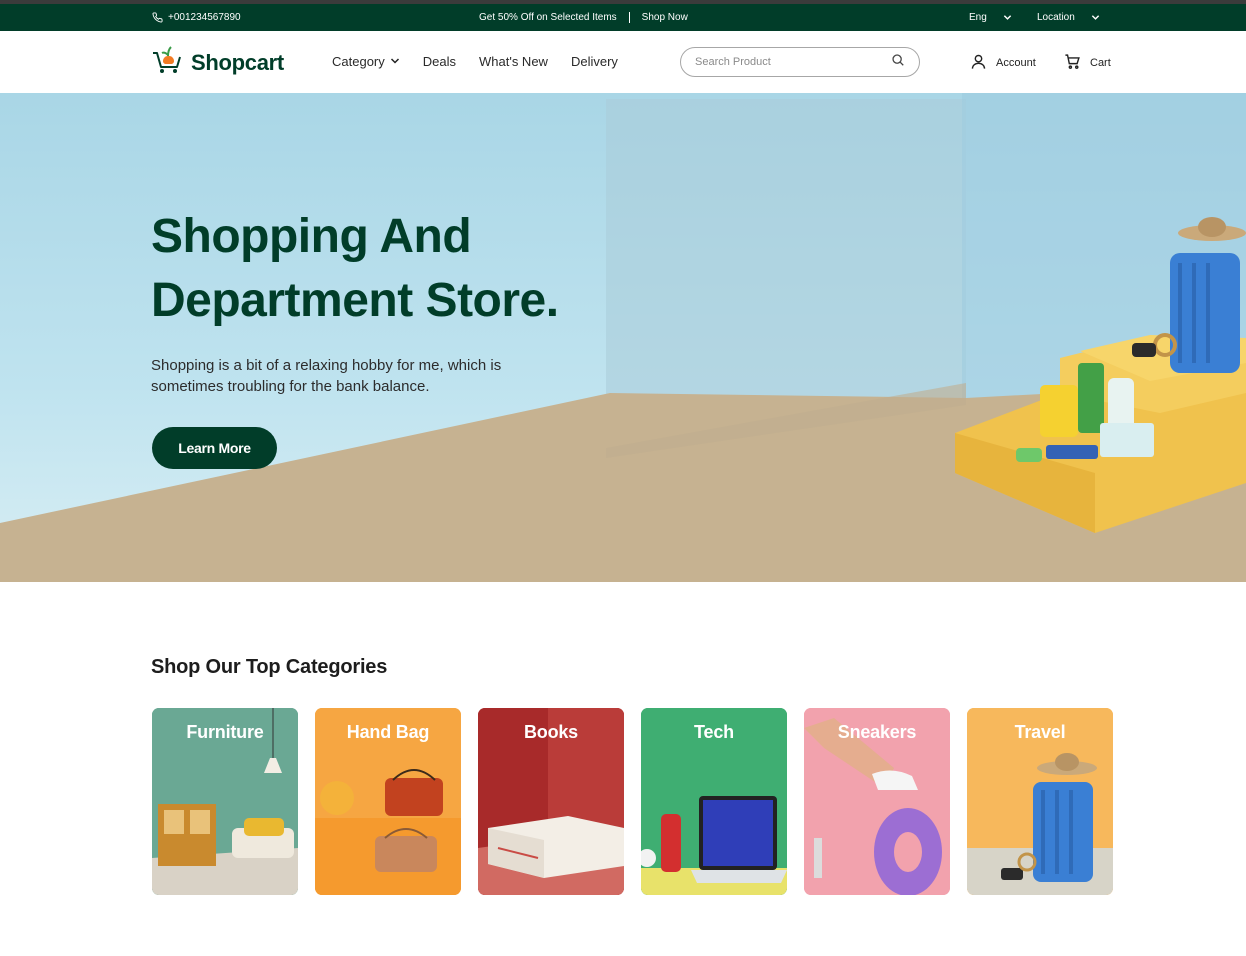  Describe the element at coordinates (990, 17) in the screenshot. I see `language-selector: Eng` at that location.